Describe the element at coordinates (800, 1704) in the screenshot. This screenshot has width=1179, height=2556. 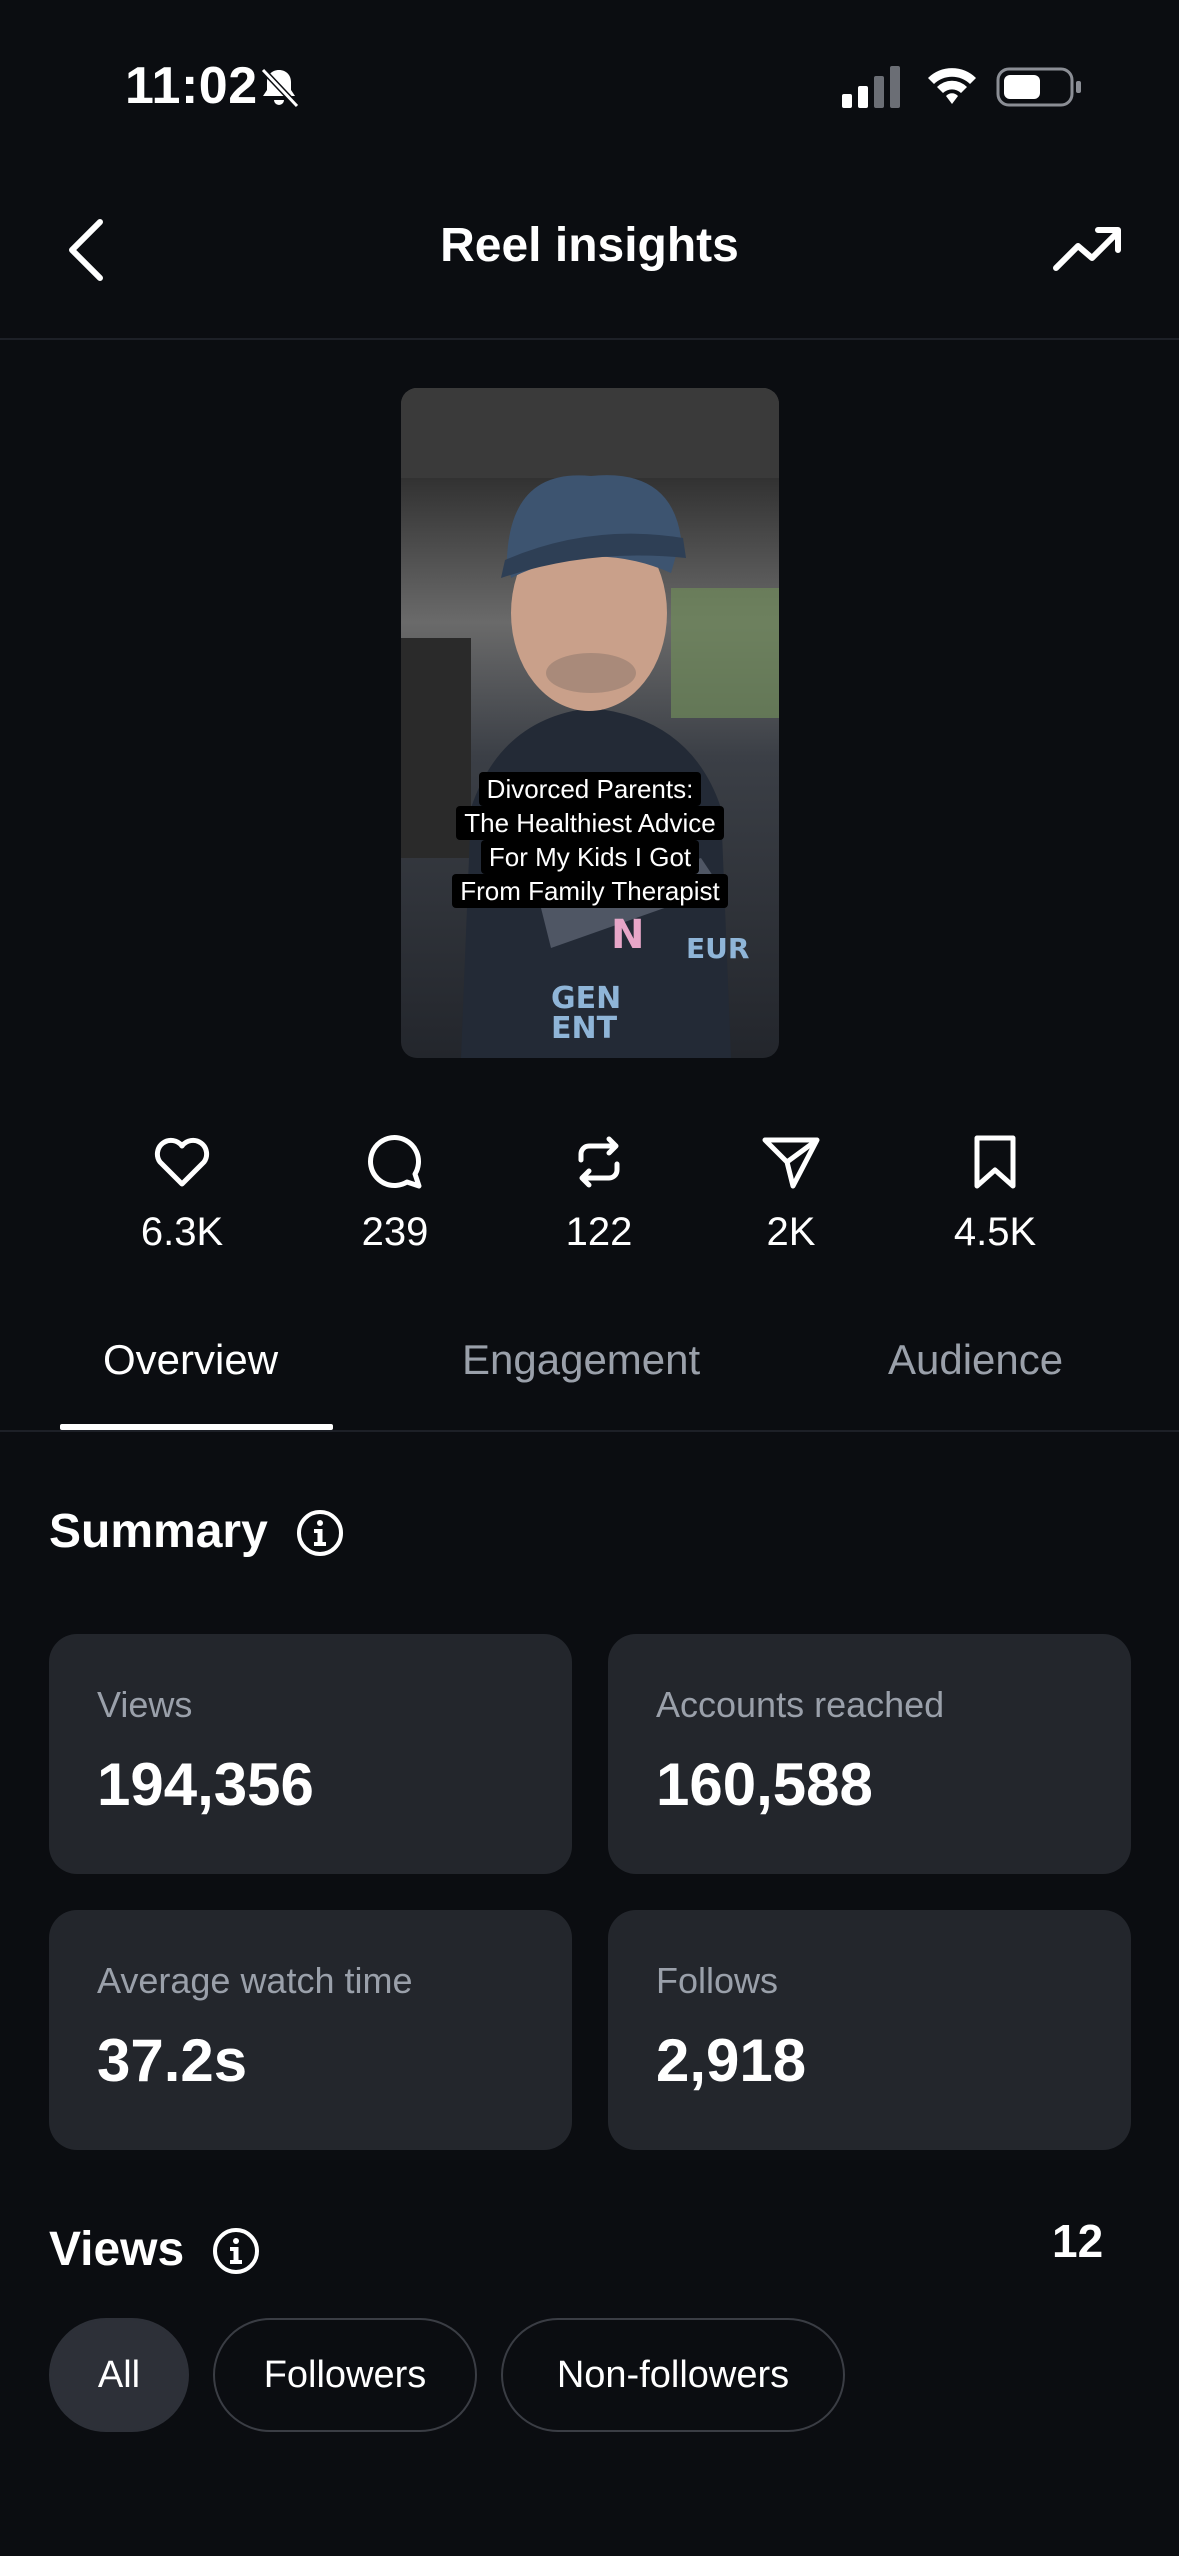
I see `card-label: Accounts reached` at that location.